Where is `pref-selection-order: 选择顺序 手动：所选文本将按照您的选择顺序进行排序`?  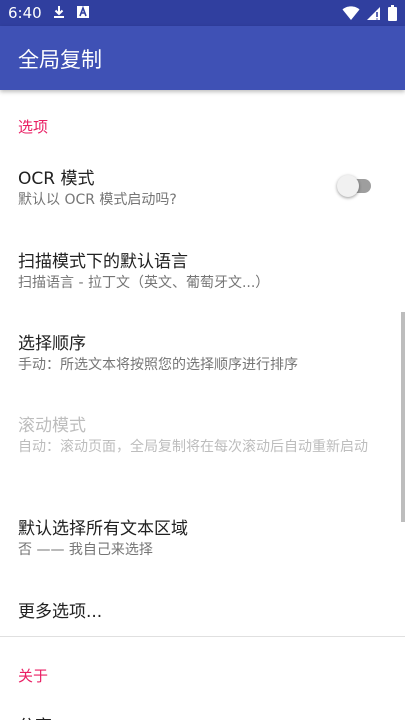 pref-selection-order: 选择顺序 手动：所选文本将按照您的选择顺序进行排序 is located at coordinates (202, 353).